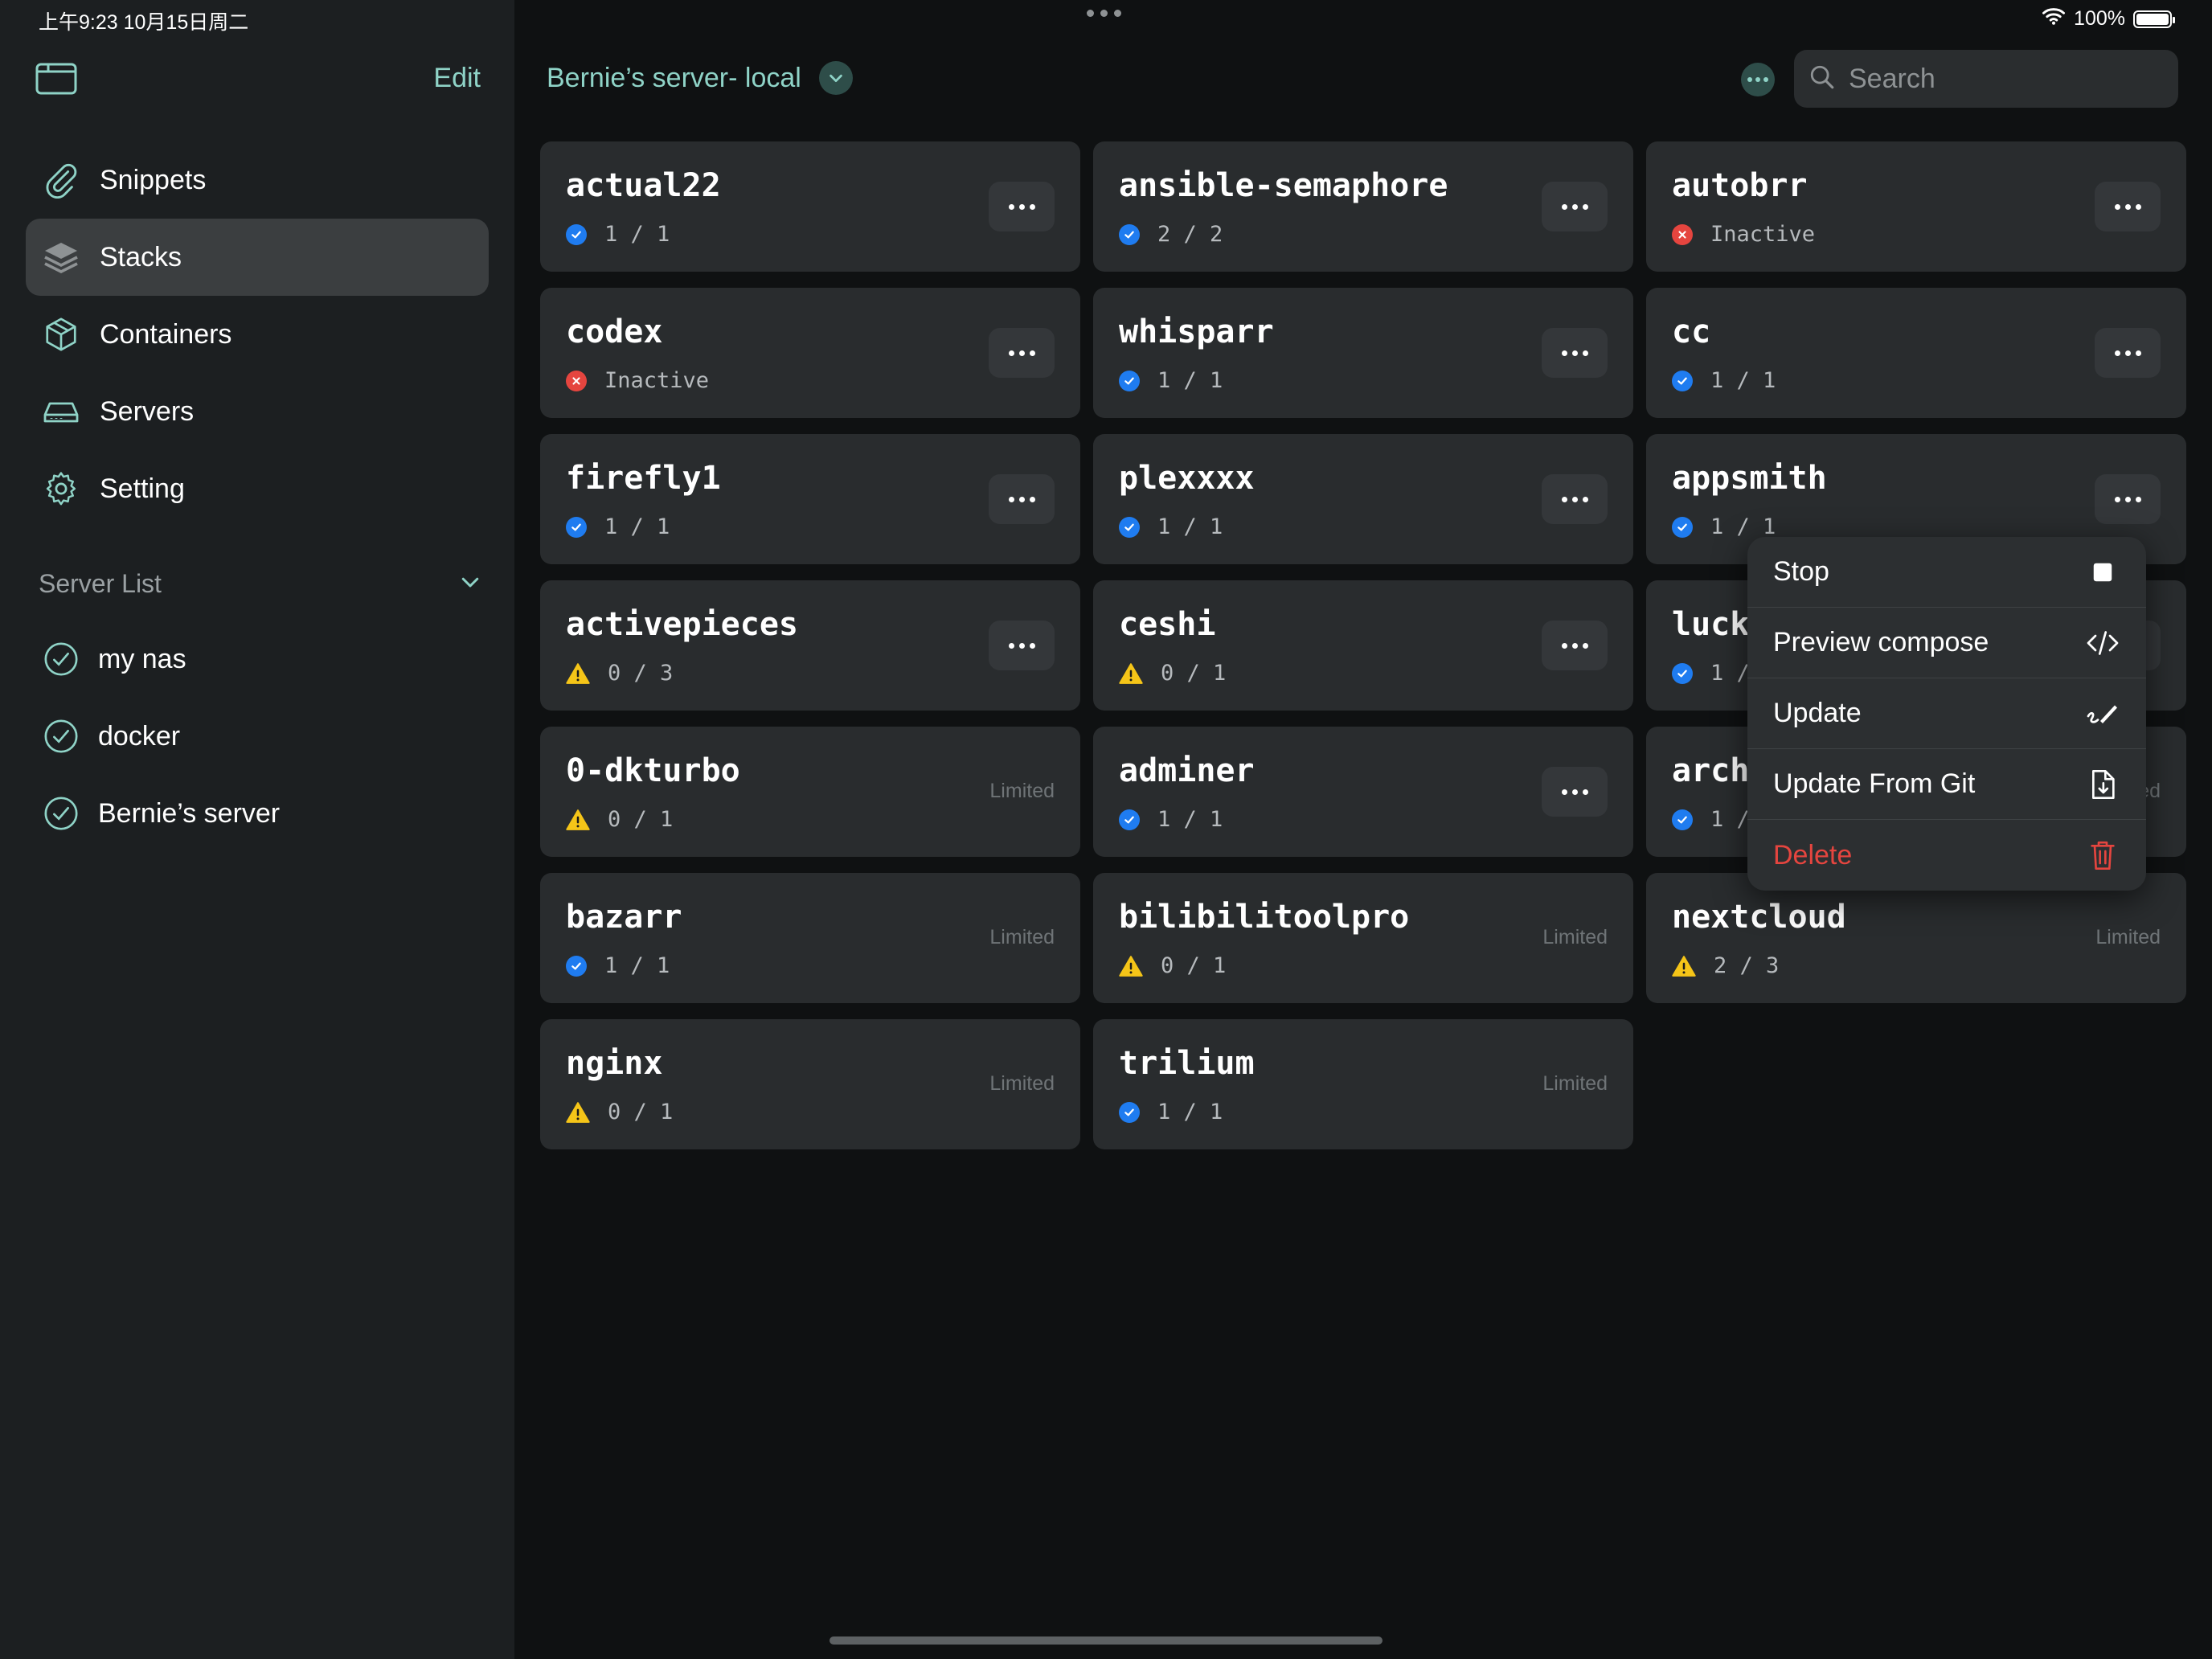 The image size is (2212, 1659). I want to click on stack-card: bilibilitoolpro 0 / 1 Limited, so click(1363, 938).